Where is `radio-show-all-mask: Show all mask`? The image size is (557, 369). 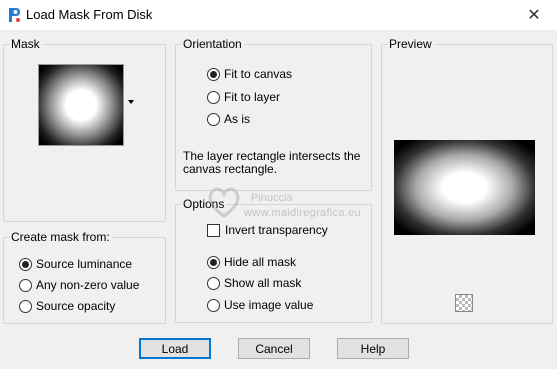 radio-show-all-mask: Show all mask is located at coordinates (254, 283).